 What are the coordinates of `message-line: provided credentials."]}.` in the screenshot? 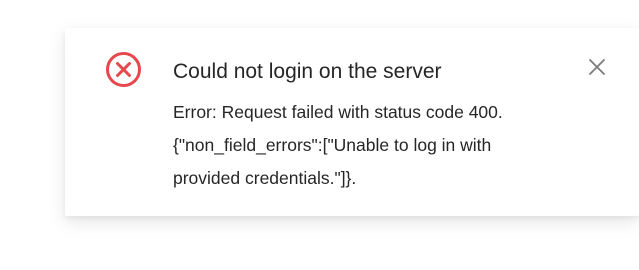 It's located at (265, 178).